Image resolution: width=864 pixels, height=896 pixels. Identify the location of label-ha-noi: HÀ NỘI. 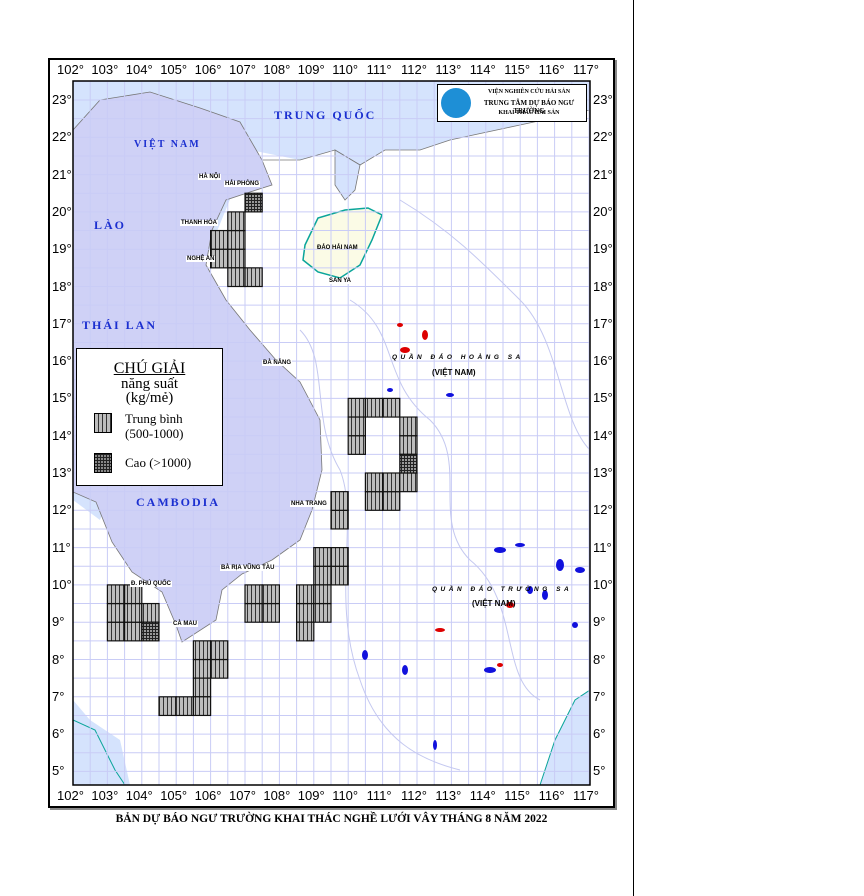
(209, 177).